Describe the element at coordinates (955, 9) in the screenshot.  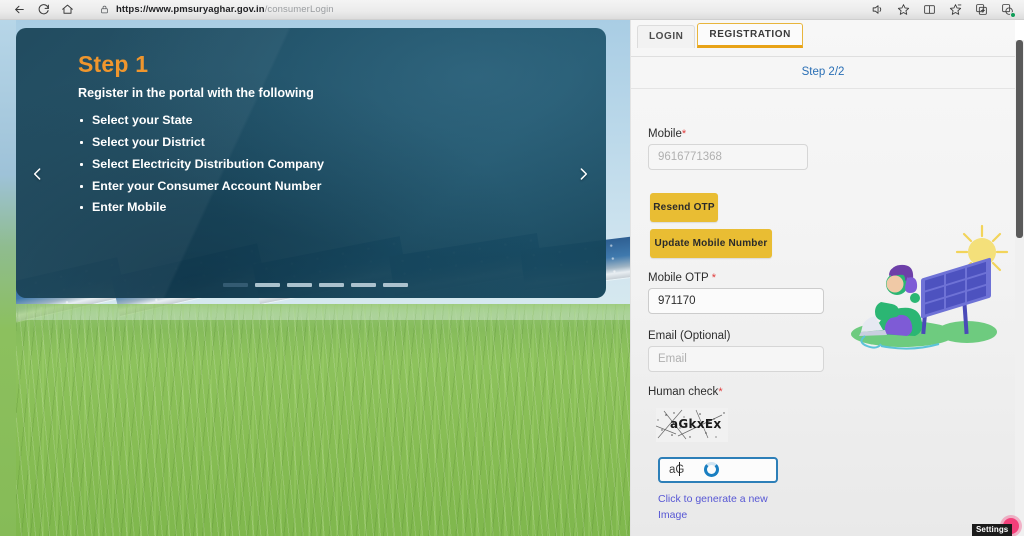
I see `collections-icon` at that location.